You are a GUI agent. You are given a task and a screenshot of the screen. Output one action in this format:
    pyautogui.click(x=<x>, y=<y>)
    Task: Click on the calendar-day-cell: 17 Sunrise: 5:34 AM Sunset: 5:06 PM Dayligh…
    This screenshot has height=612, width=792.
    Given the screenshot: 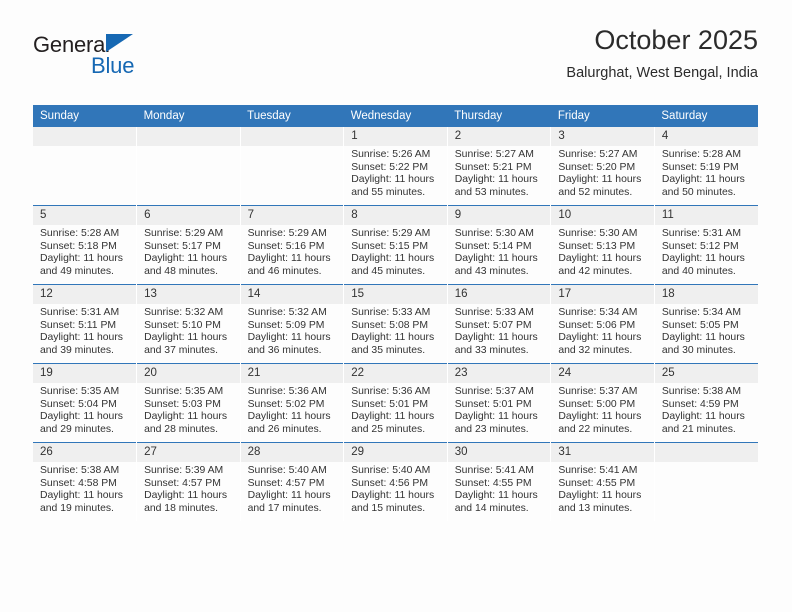 What is the action you would take?
    pyautogui.click(x=602, y=324)
    